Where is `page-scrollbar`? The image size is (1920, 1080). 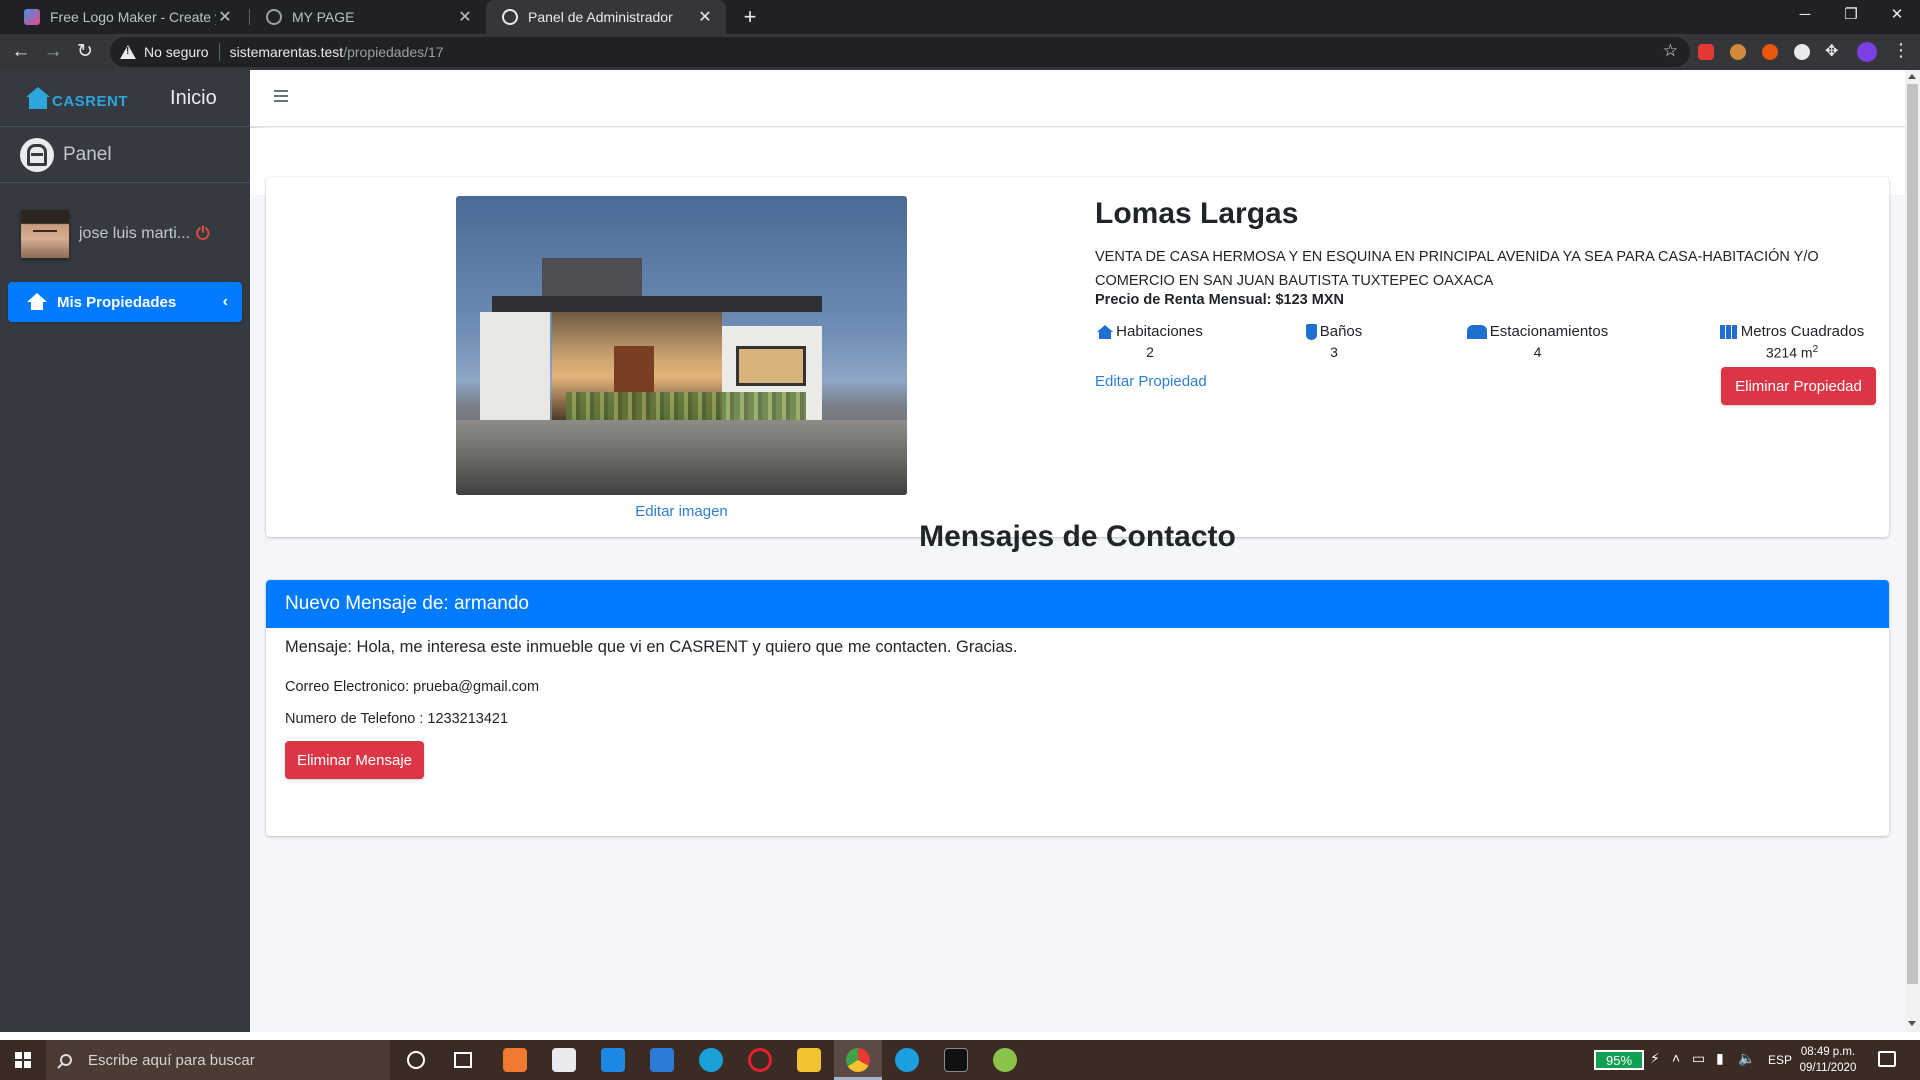
page-scrollbar is located at coordinates (1912, 551).